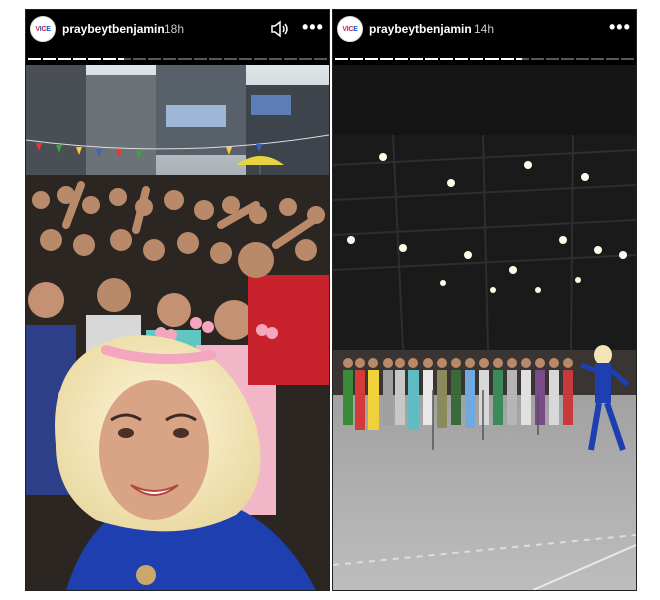 This screenshot has height=600, width=660. I want to click on sound-icon, so click(279, 29).